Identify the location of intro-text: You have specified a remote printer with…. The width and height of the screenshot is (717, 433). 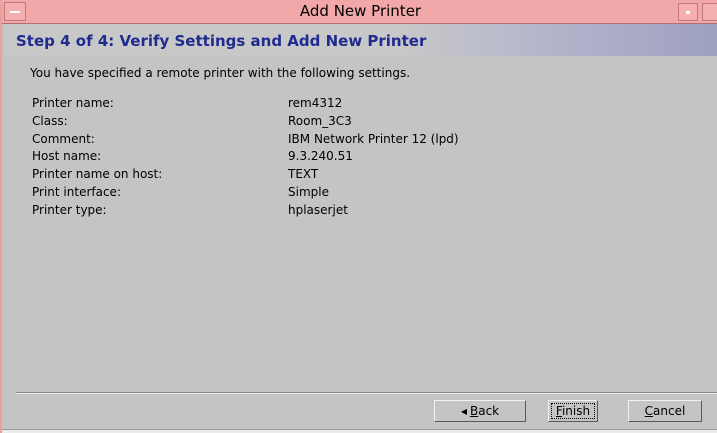
(220, 73).